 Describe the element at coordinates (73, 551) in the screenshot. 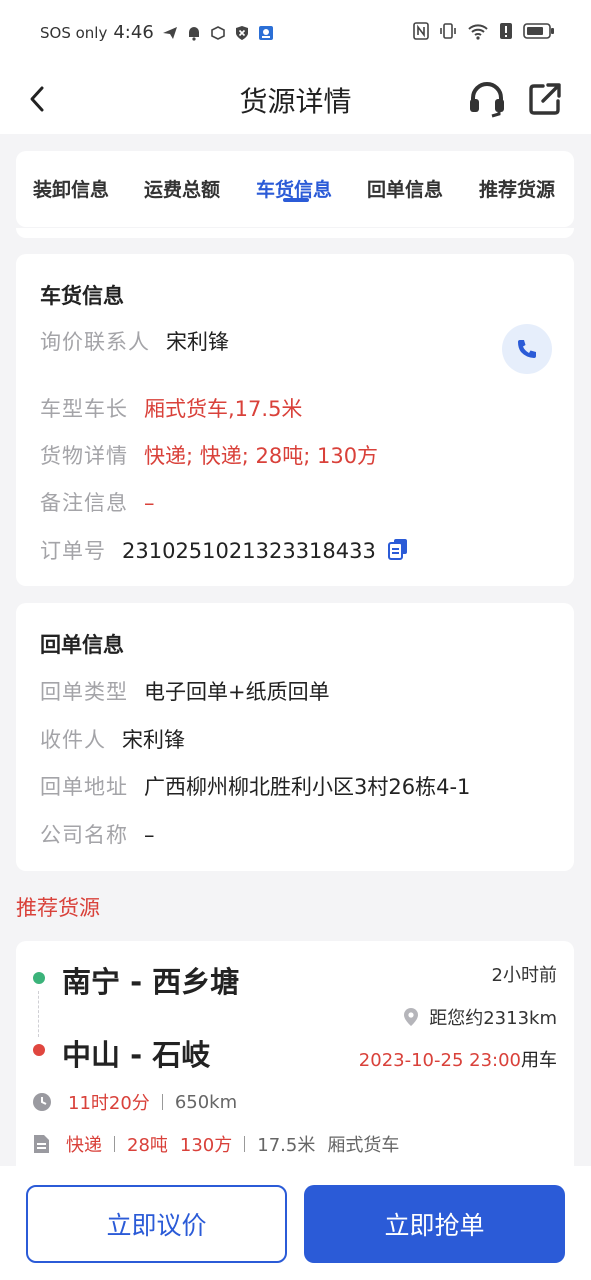

I see `order-label: 订单号` at that location.